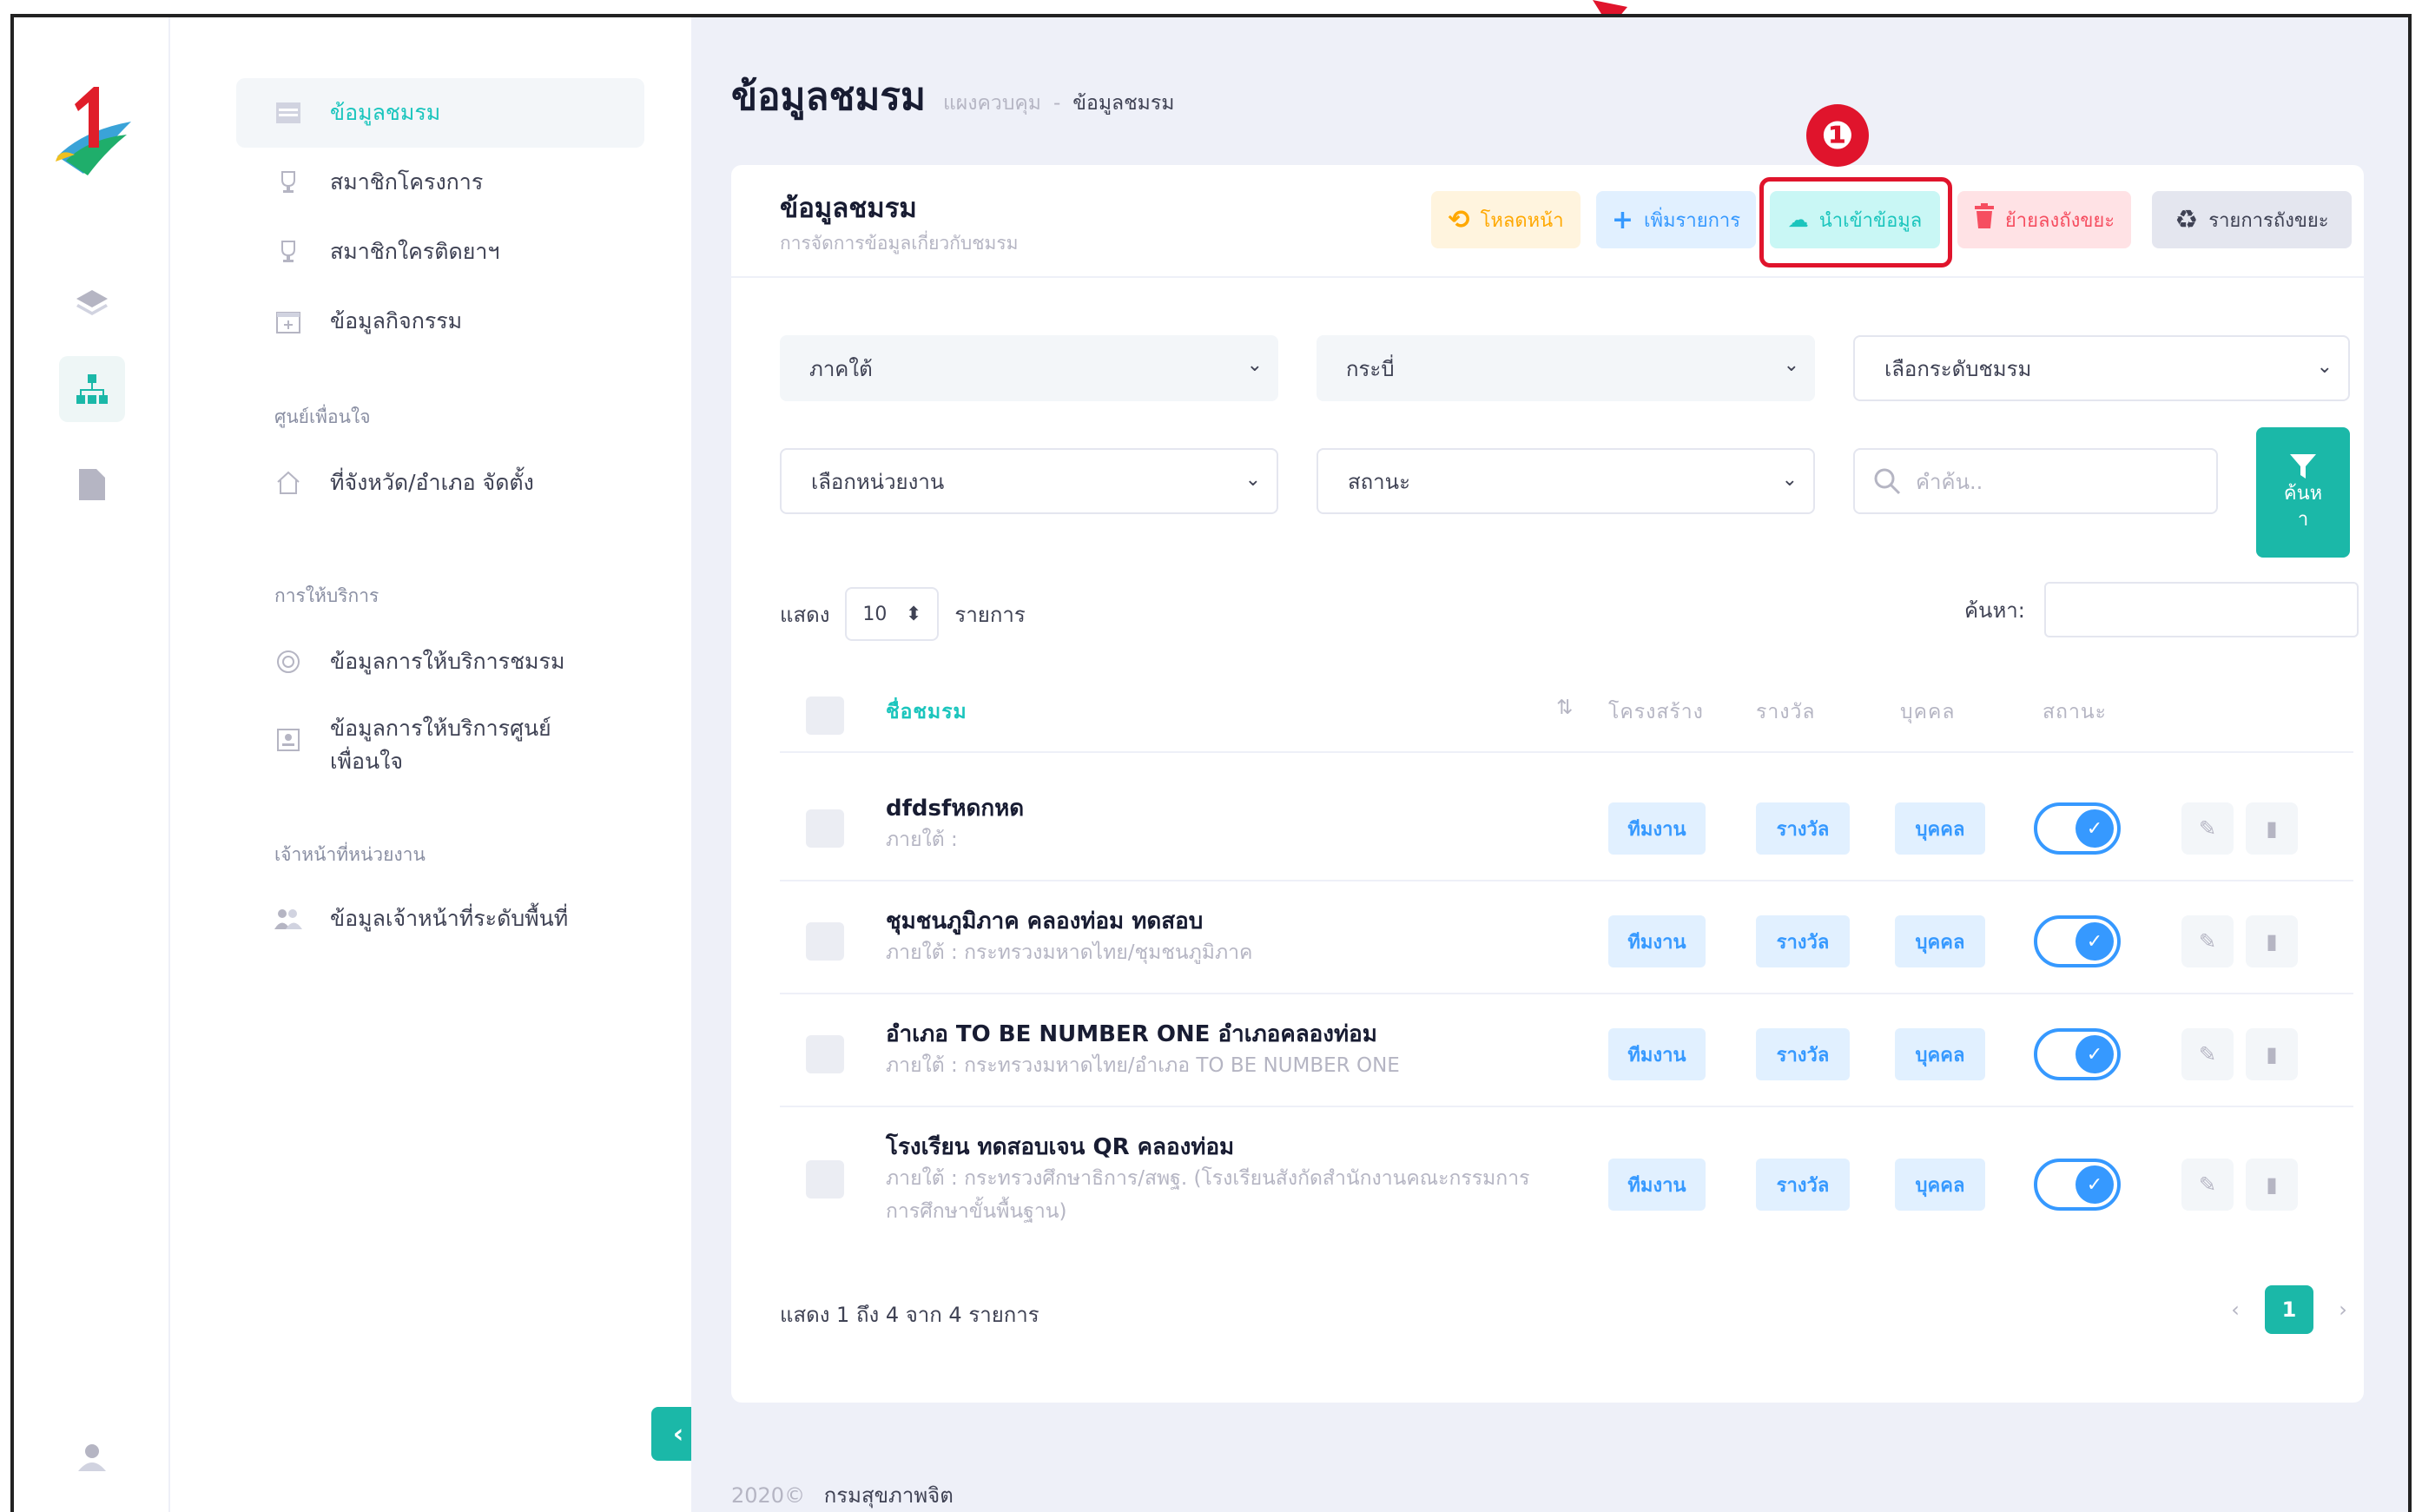 The image size is (2422, 1512). What do you see at coordinates (1044, 921) in the screenshot?
I see `club-name: ชุมชนภูมิภาค คลองท่อม ทดสอบ` at bounding box center [1044, 921].